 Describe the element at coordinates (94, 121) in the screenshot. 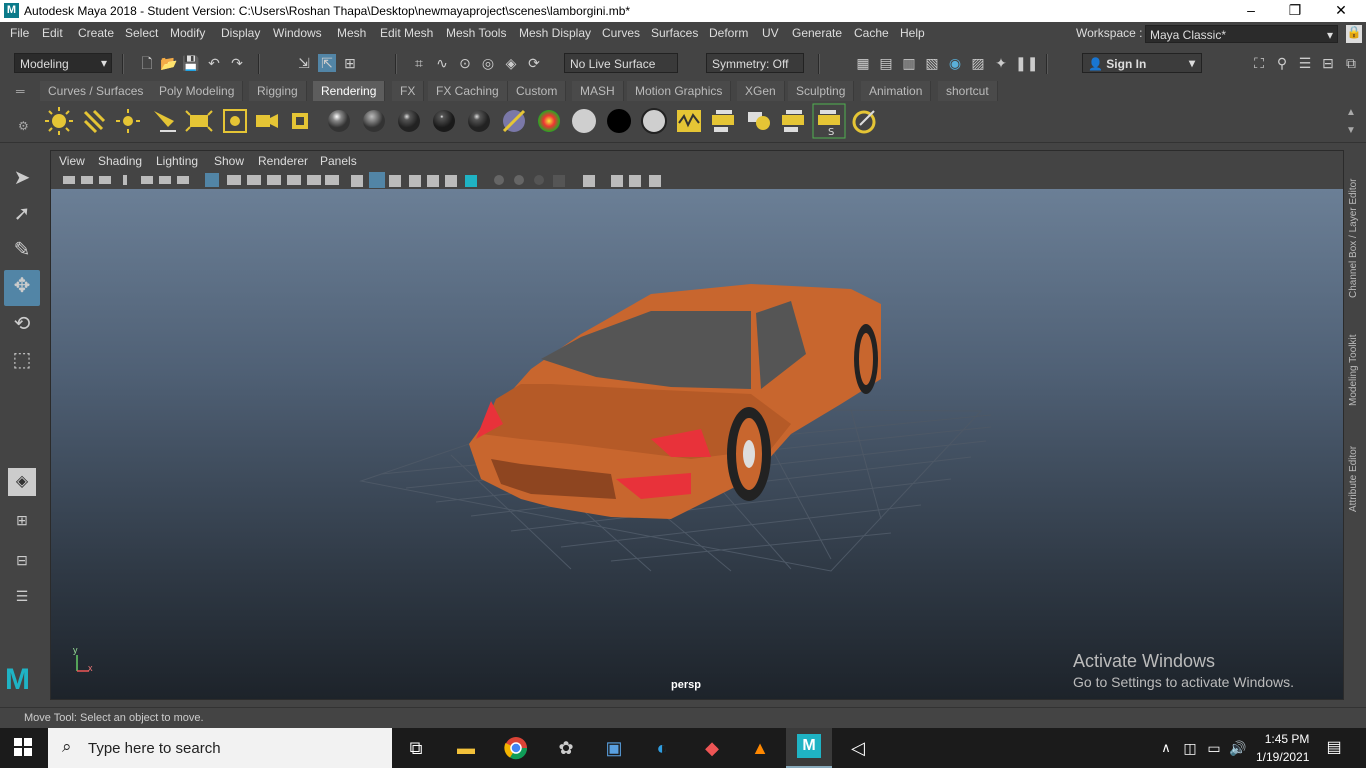

I see `directional-light-icon` at that location.